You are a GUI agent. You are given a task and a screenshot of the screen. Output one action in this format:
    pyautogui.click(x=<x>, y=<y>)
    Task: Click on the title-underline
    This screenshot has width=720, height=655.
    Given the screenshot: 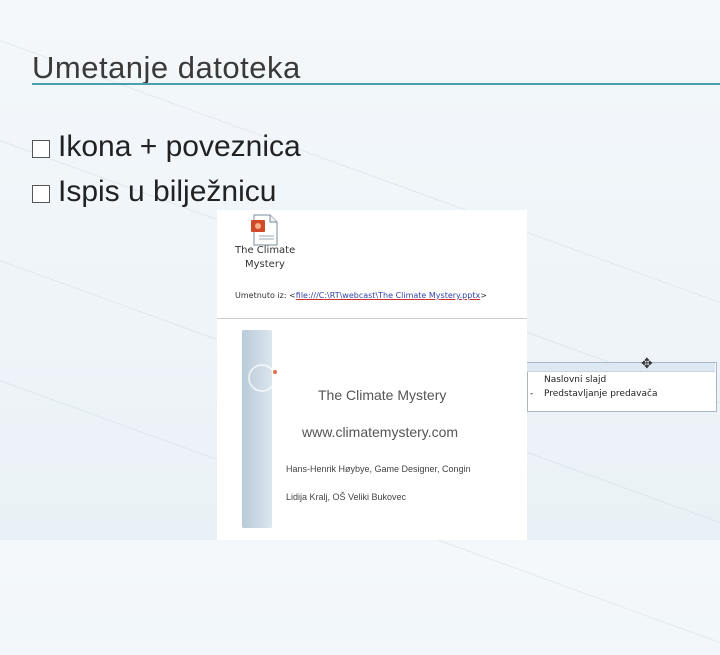 What is the action you would take?
    pyautogui.click(x=376, y=84)
    